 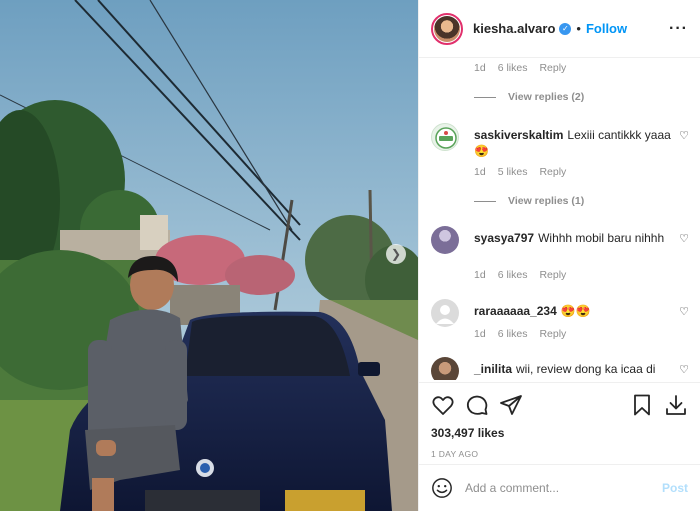 What do you see at coordinates (676, 405) in the screenshot?
I see `download-icon` at bounding box center [676, 405].